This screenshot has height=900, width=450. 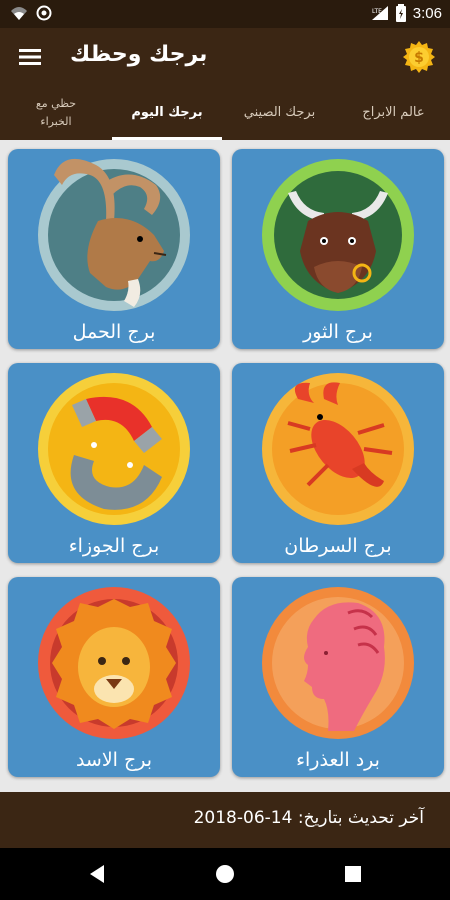 I want to click on zodiac-card-aries: برج الحمل, so click(x=114, y=249).